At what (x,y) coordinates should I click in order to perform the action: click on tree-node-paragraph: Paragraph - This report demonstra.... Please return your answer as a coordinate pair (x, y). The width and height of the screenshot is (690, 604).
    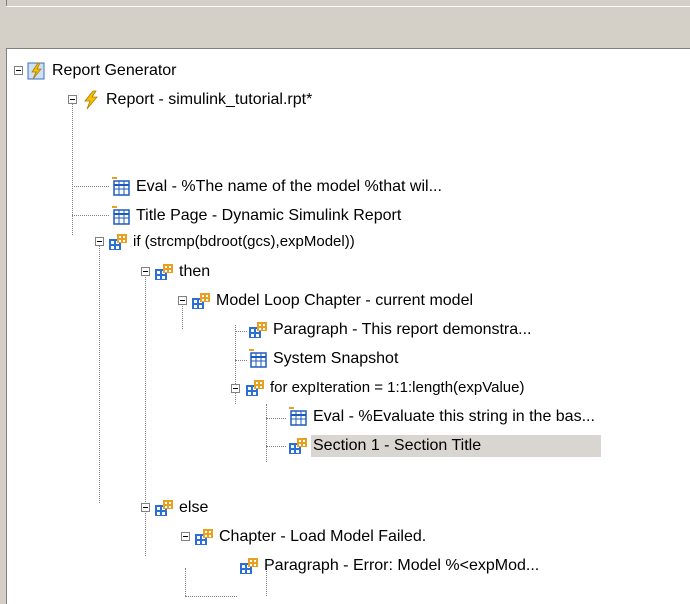
    Looking at the image, I should click on (391, 330).